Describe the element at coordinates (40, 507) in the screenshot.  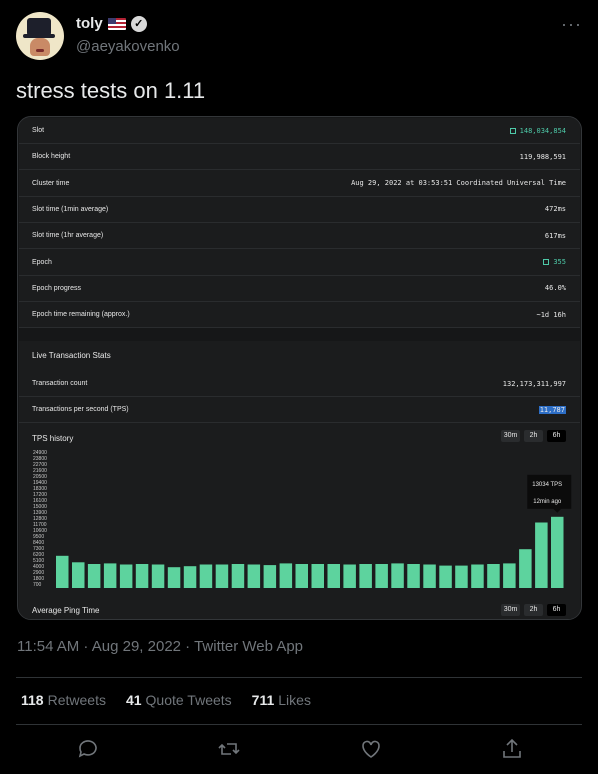
I see `y-tick-label: 15000` at that location.